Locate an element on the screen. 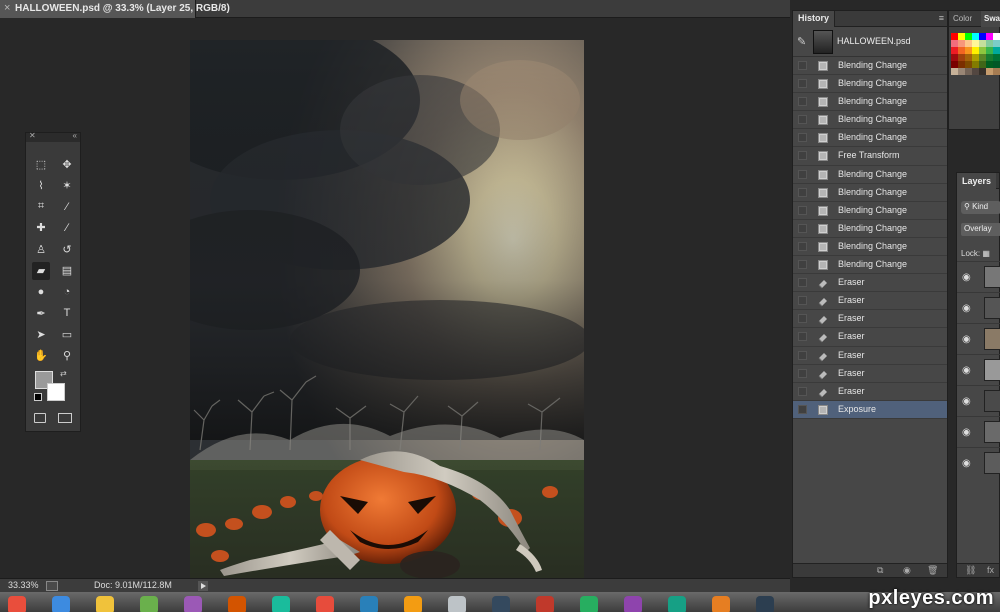  history-brush-tool: ↺ is located at coordinates (67, 249).